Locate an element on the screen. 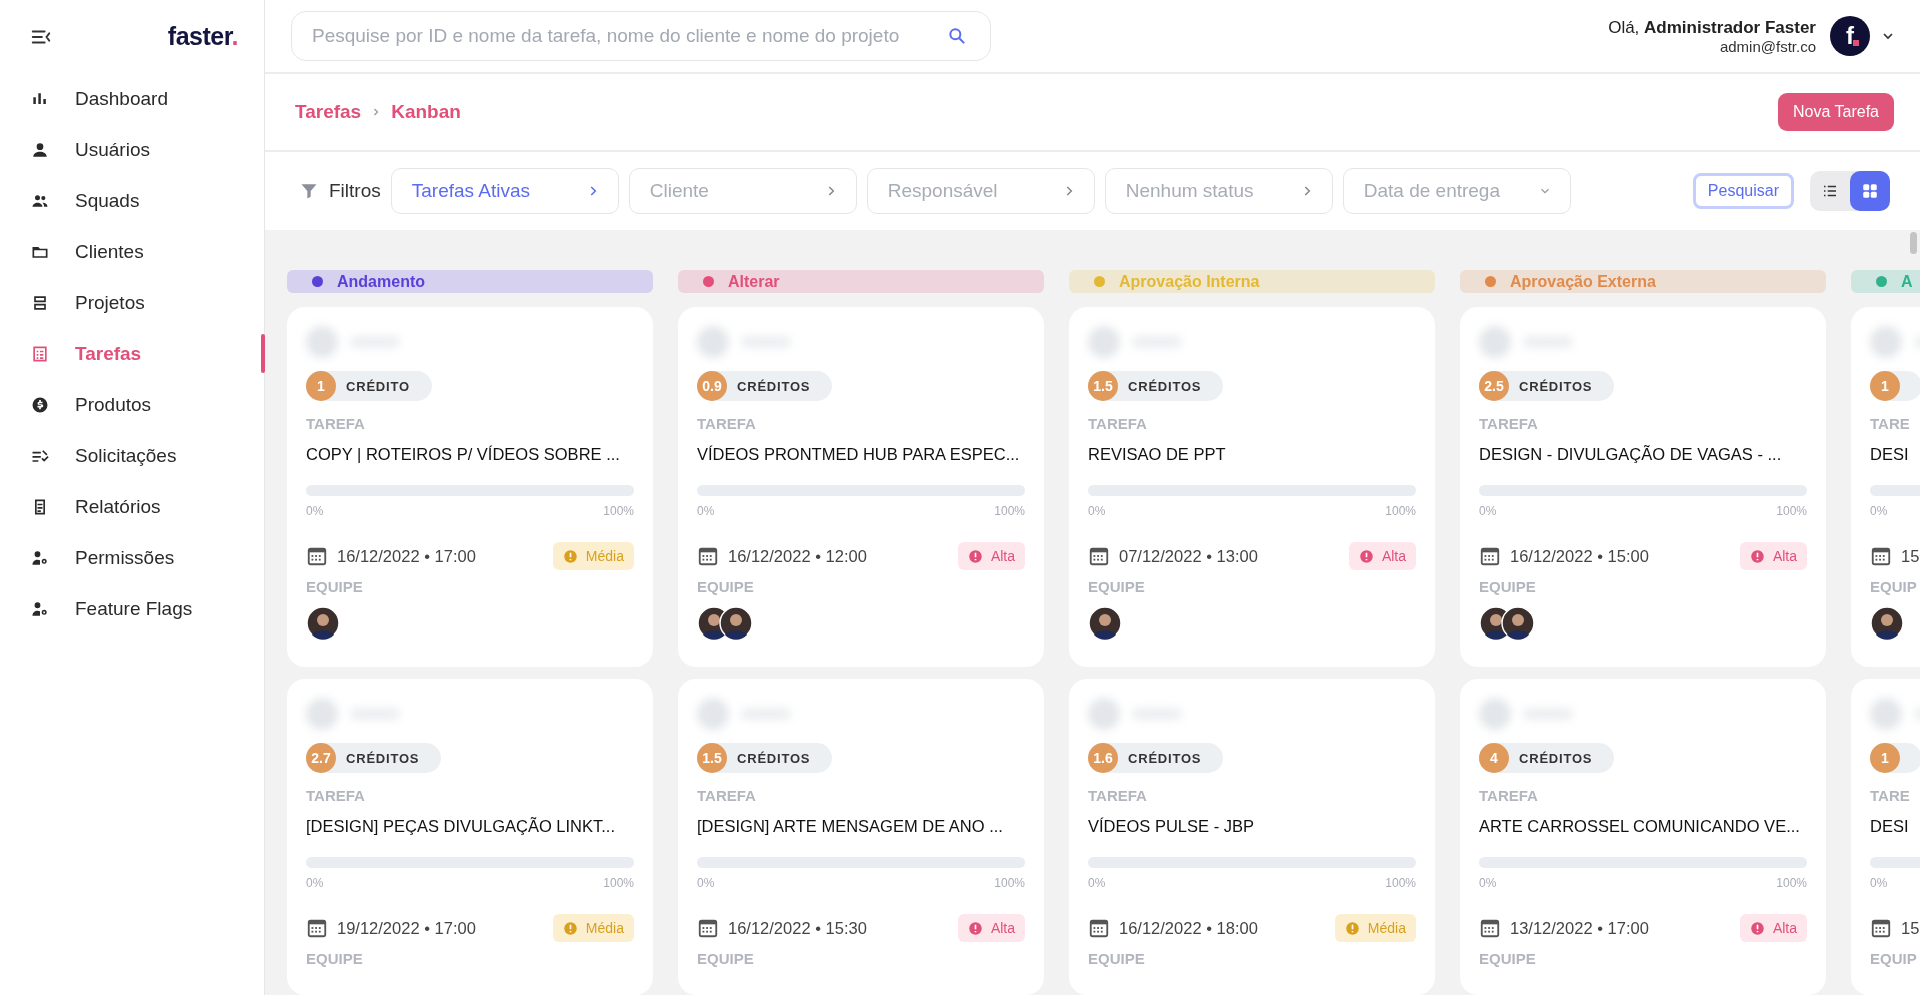 This screenshot has width=1920, height=995. search-button: Pesquisar is located at coordinates (1743, 191).